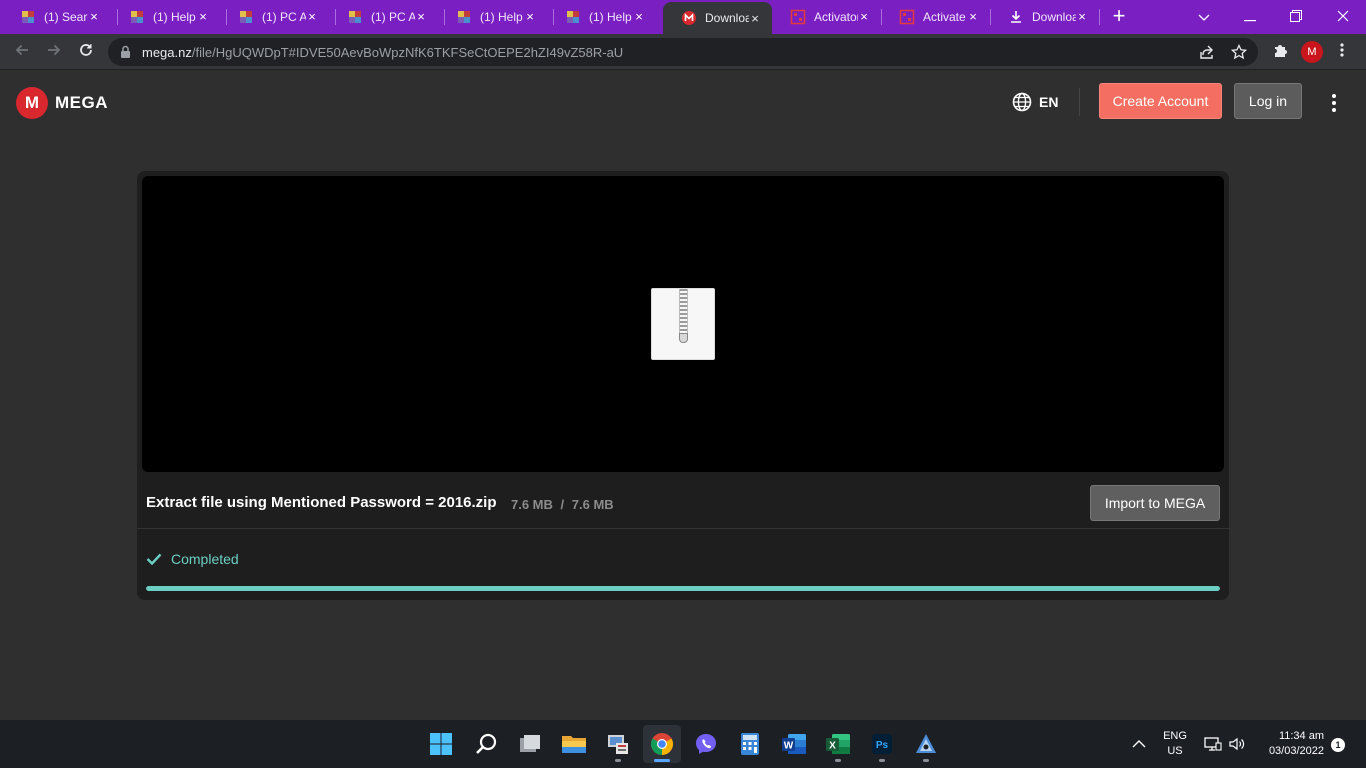 The width and height of the screenshot is (1366, 768). Describe the element at coordinates (1099, 17) in the screenshot. I see `tab-divider` at that location.